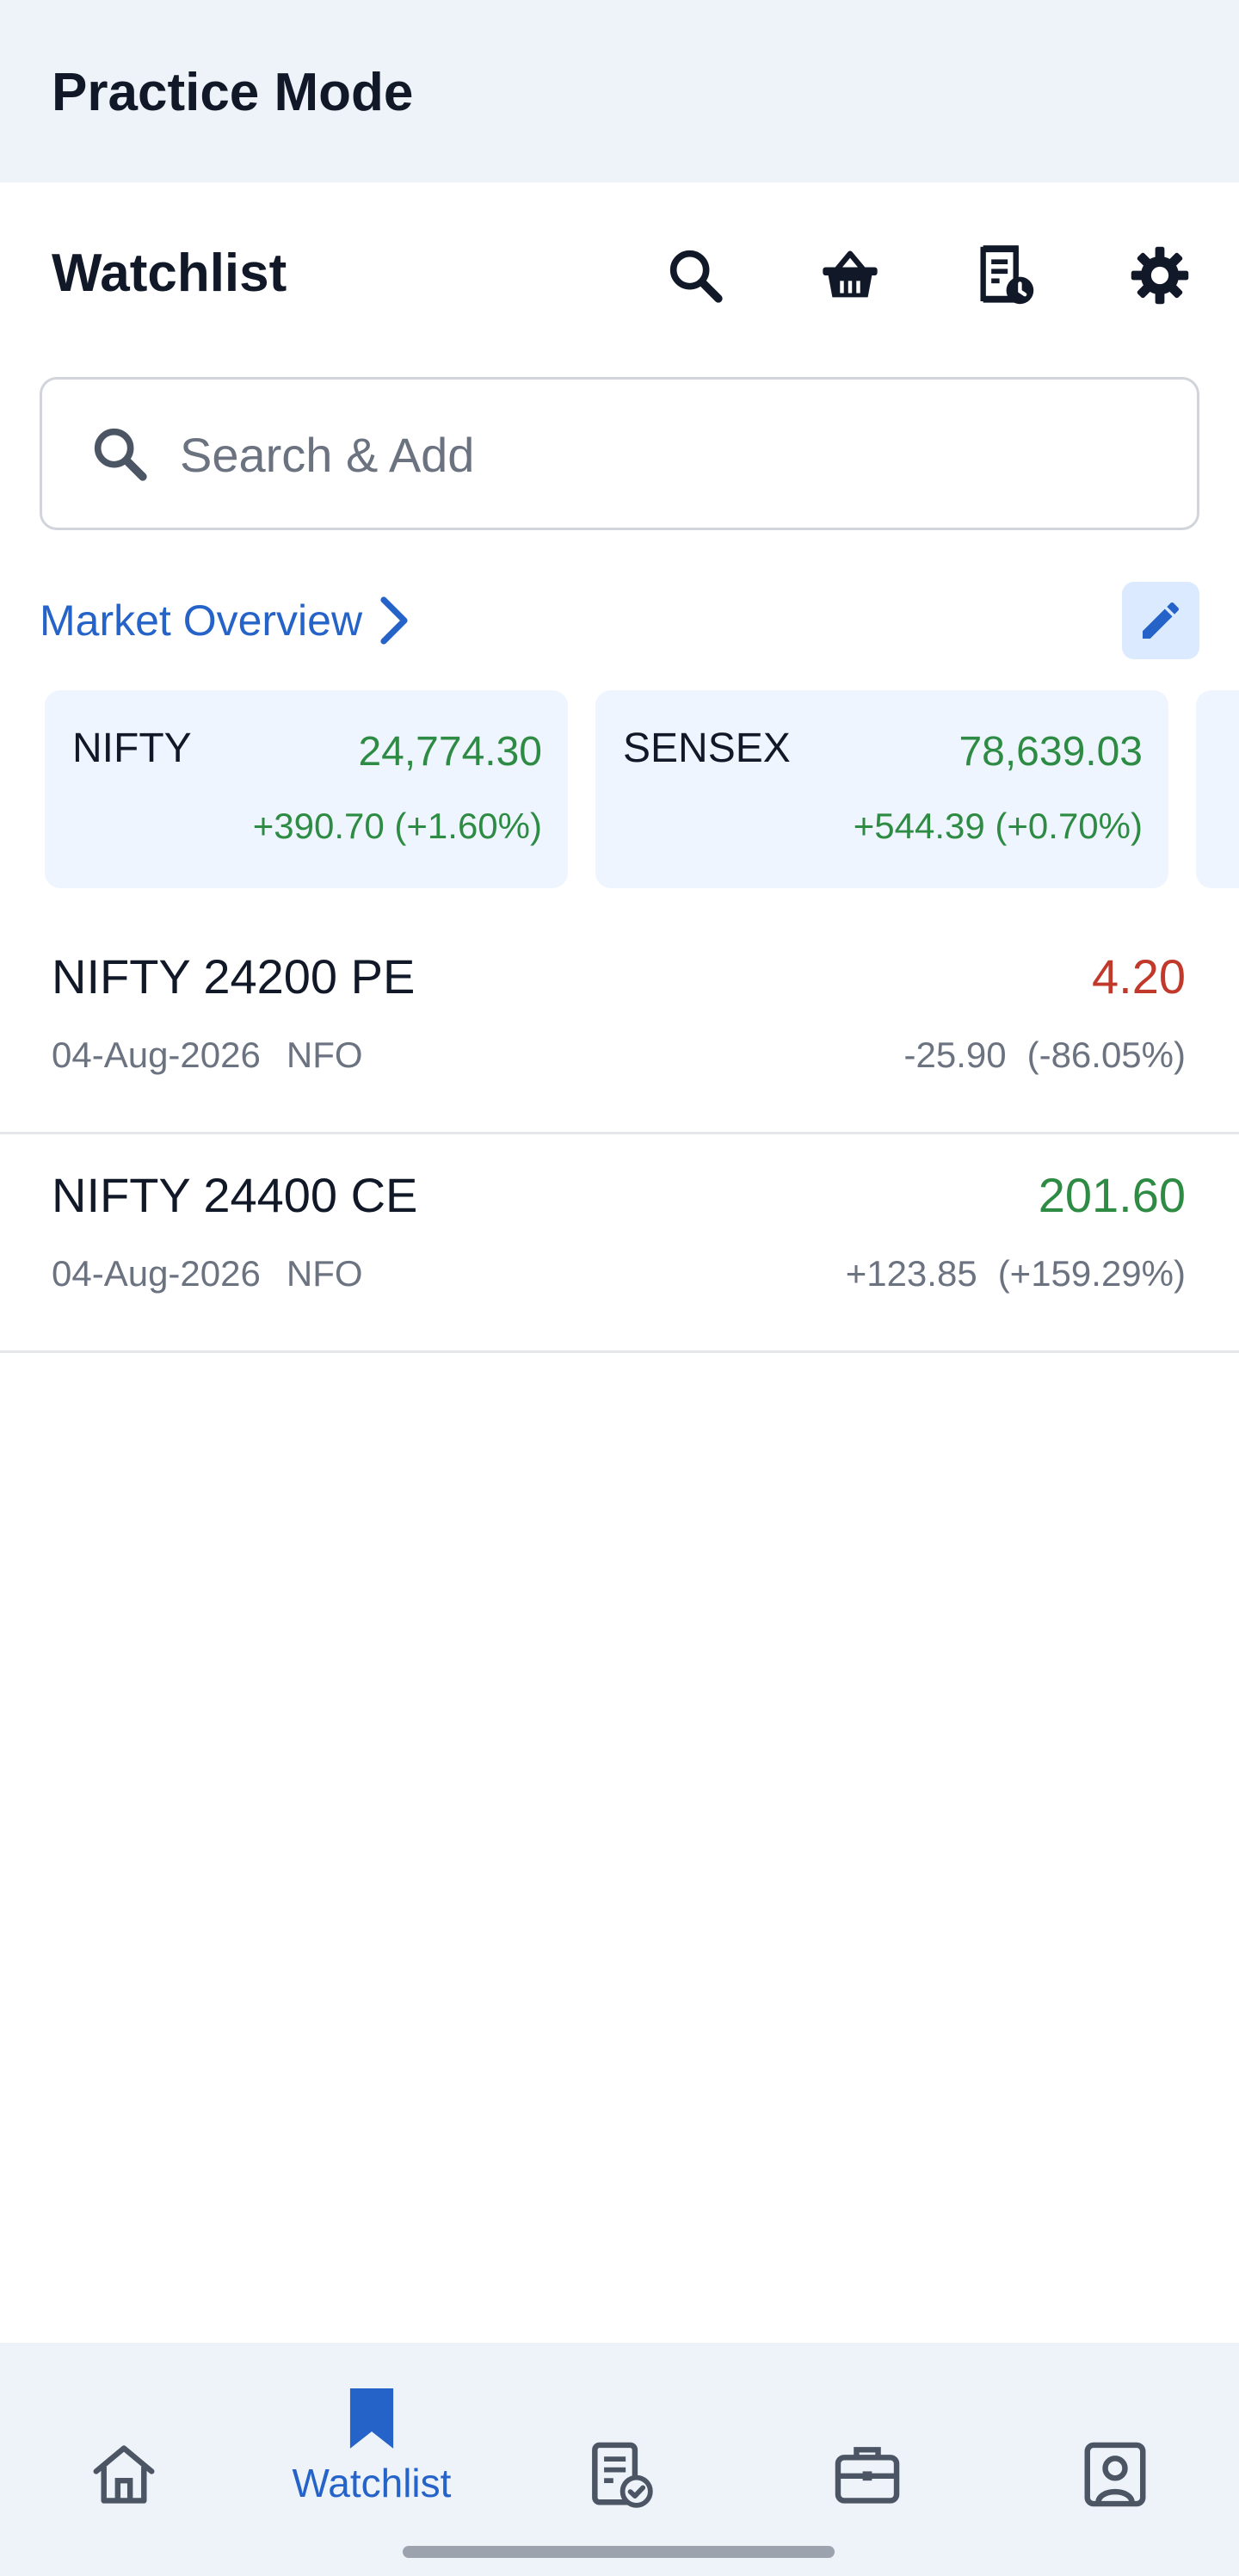  Describe the element at coordinates (234, 976) in the screenshot. I see `instrument-symbol: NIFTY 24200 PE` at that location.